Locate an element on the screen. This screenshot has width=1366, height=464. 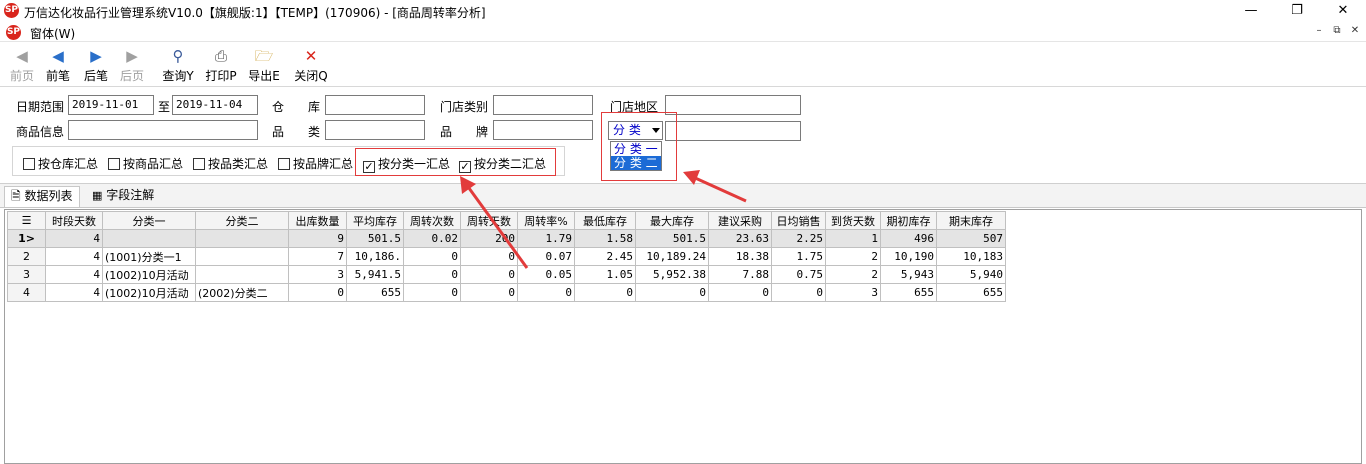
arrow-to-dropdown is located at coordinates (719, 189).